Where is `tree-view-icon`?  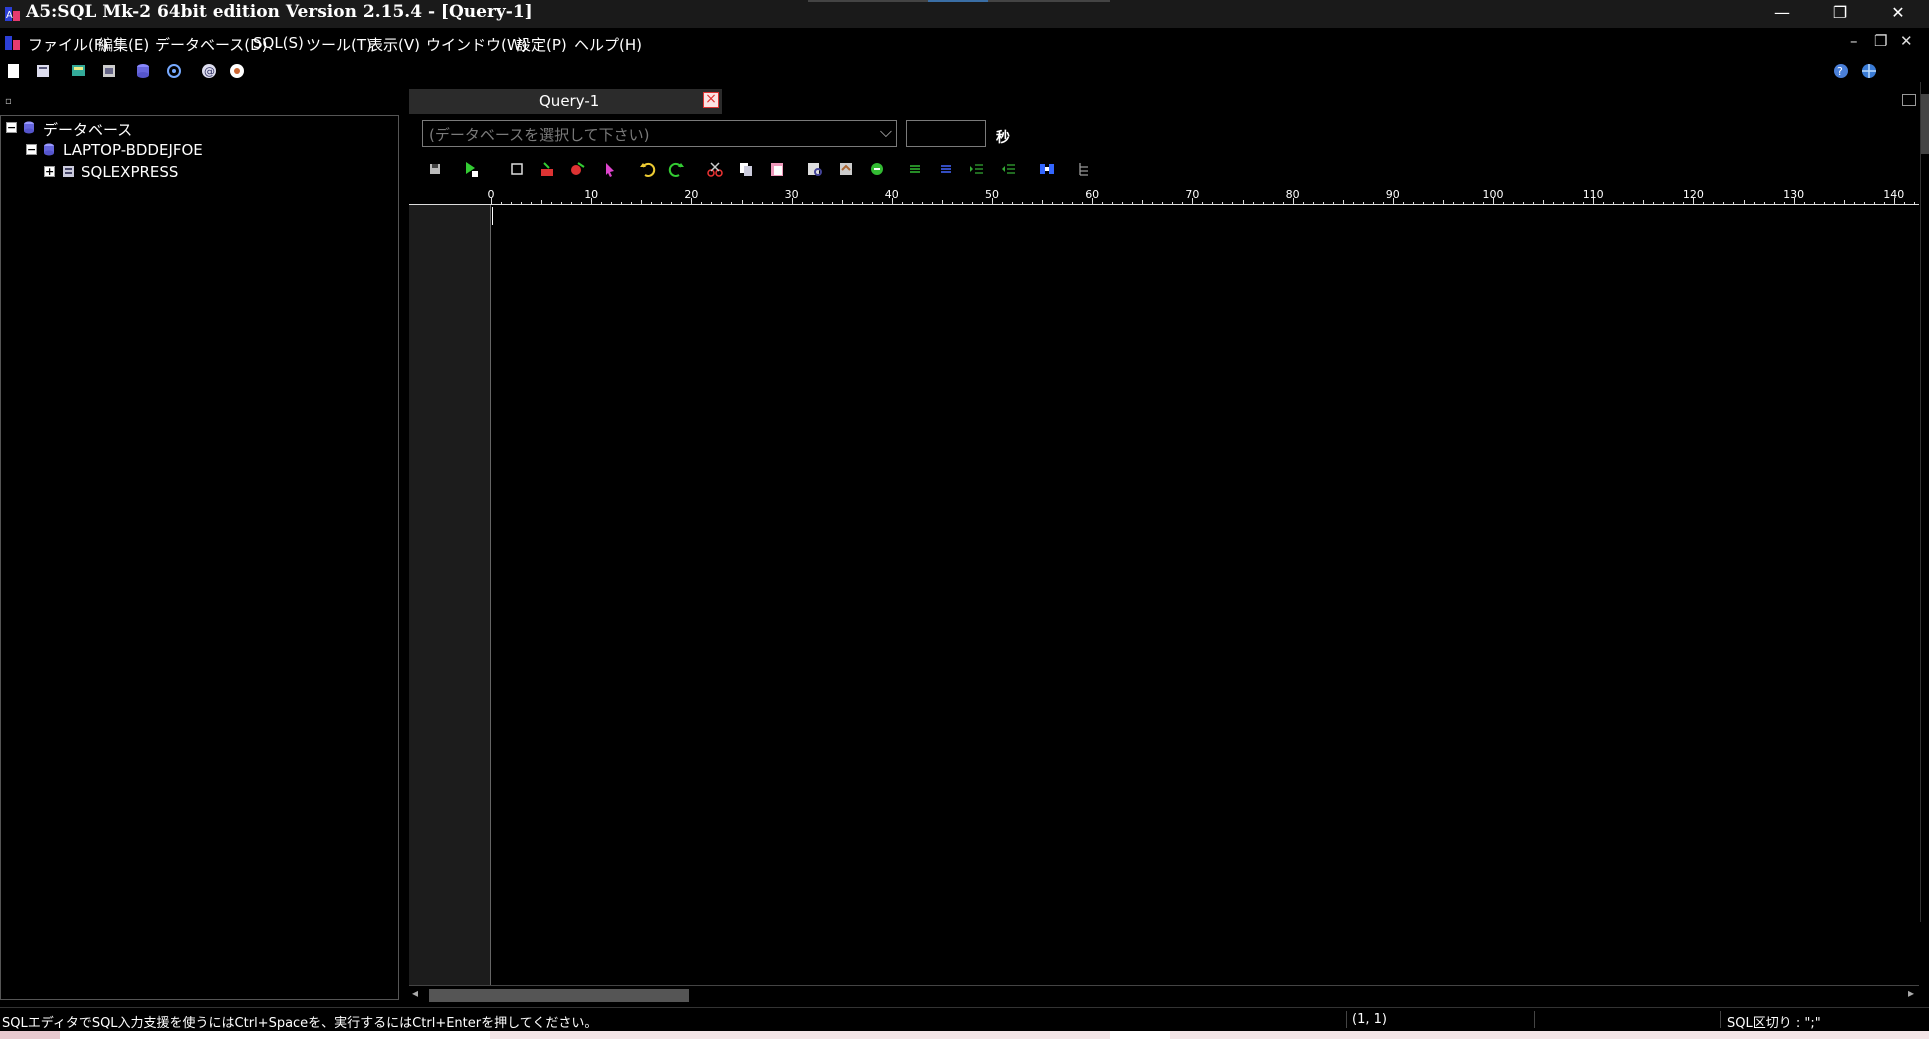
tree-view-icon is located at coordinates (1085, 169).